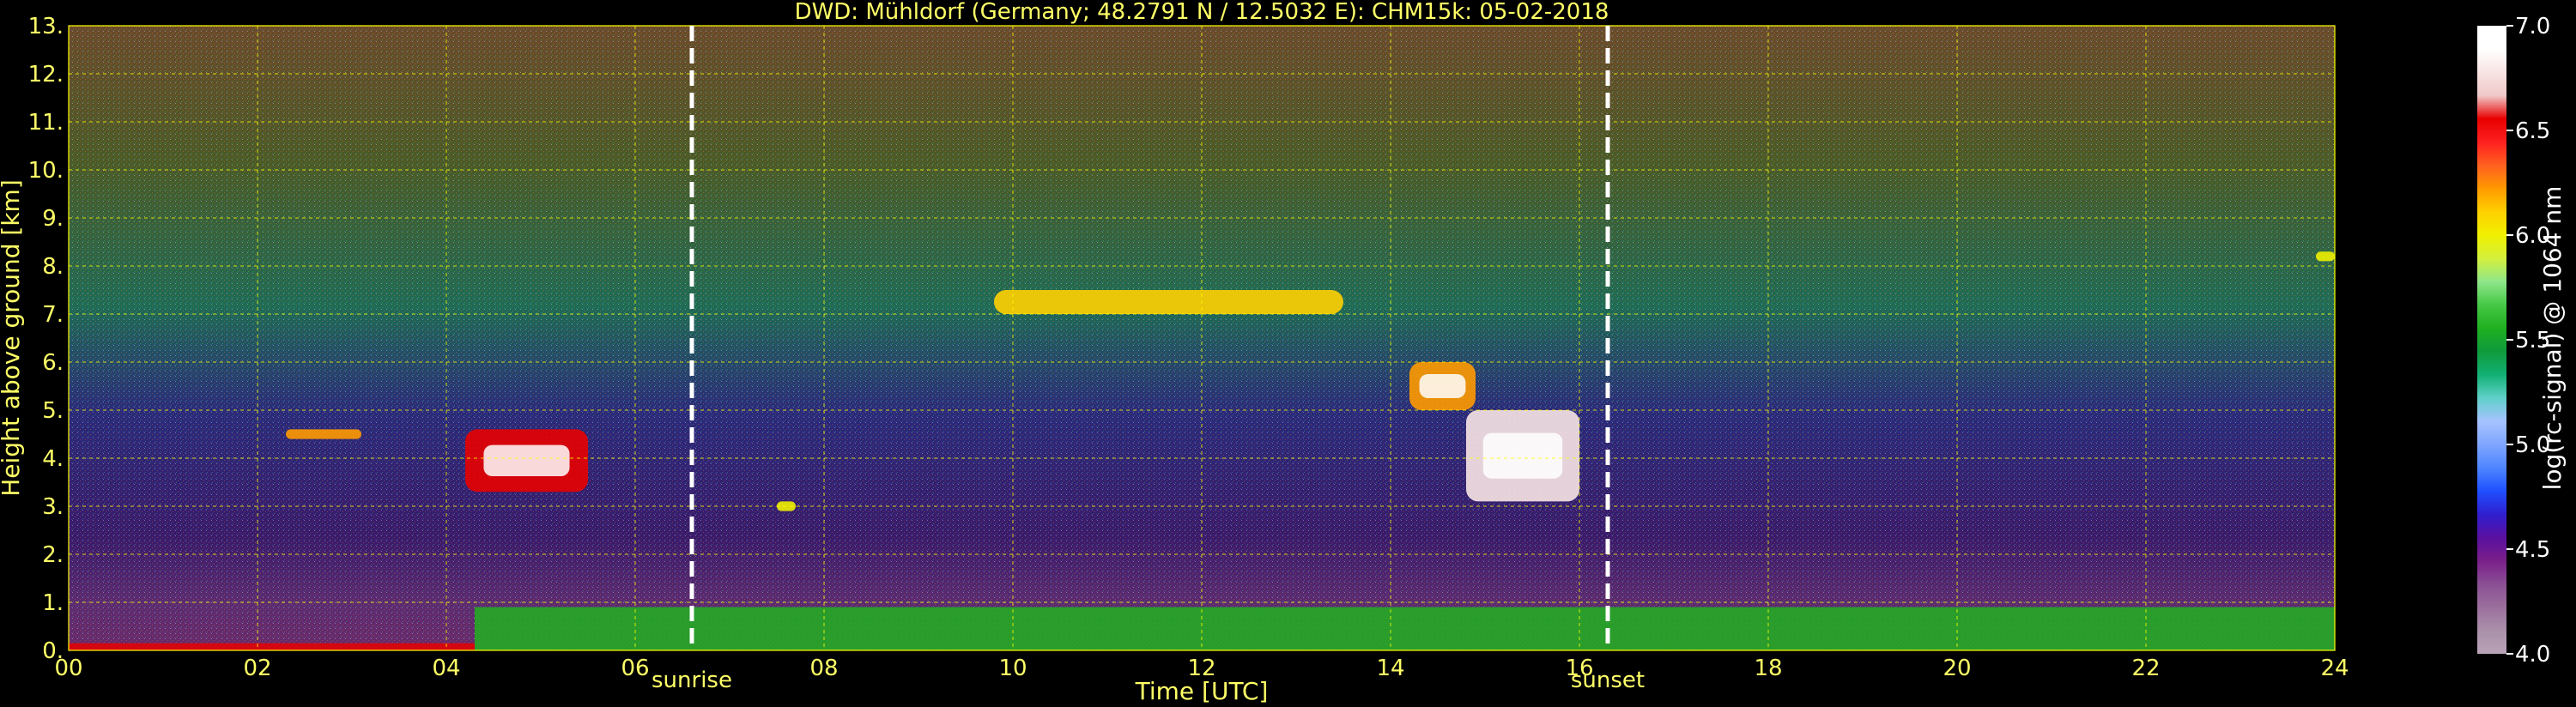  What do you see at coordinates (53, 507) in the screenshot?
I see `y-tick-label: 3.` at bounding box center [53, 507].